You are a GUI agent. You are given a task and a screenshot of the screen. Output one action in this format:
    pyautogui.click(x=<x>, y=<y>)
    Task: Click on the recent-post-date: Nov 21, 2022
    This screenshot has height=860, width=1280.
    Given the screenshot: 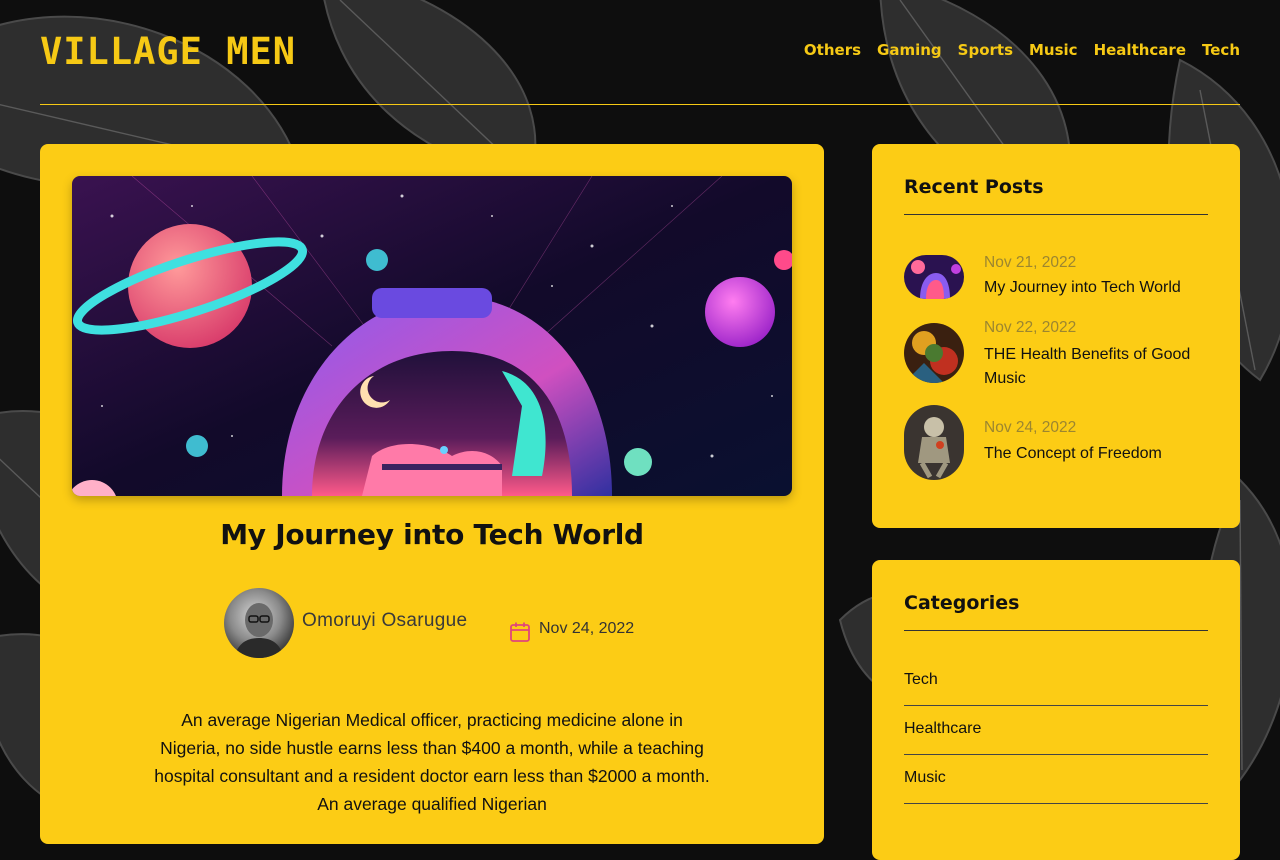 What is the action you would take?
    pyautogui.click(x=1030, y=262)
    